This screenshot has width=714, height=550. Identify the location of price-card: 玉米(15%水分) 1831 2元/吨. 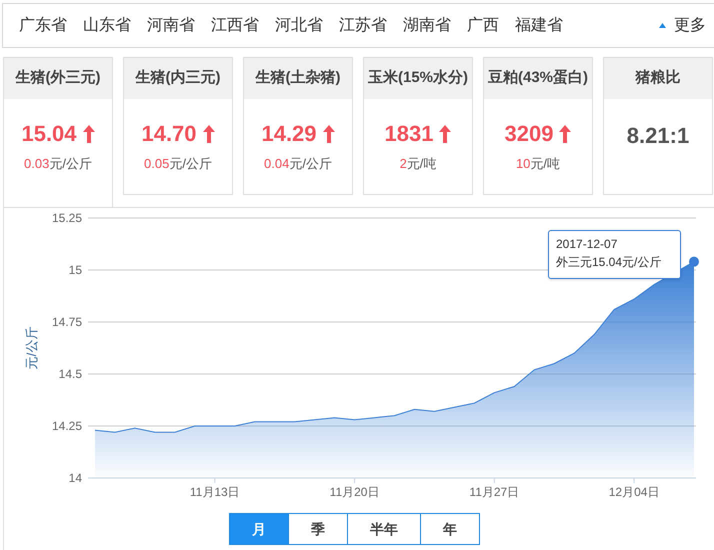
(418, 126).